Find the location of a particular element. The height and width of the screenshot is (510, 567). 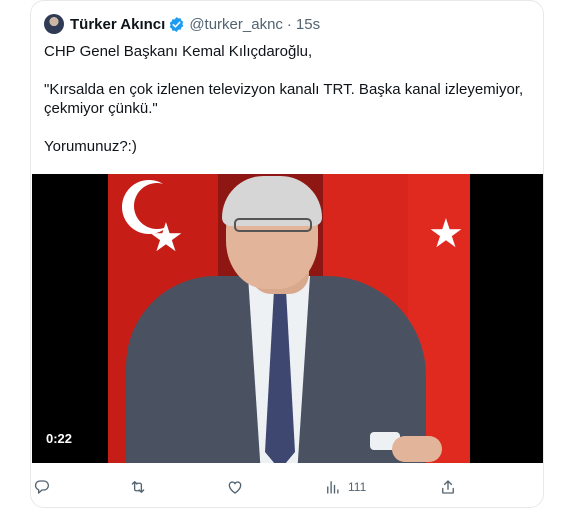

tweet-header: Türker Akıncı @turker_aknc · 15s is located at coordinates (182, 24).